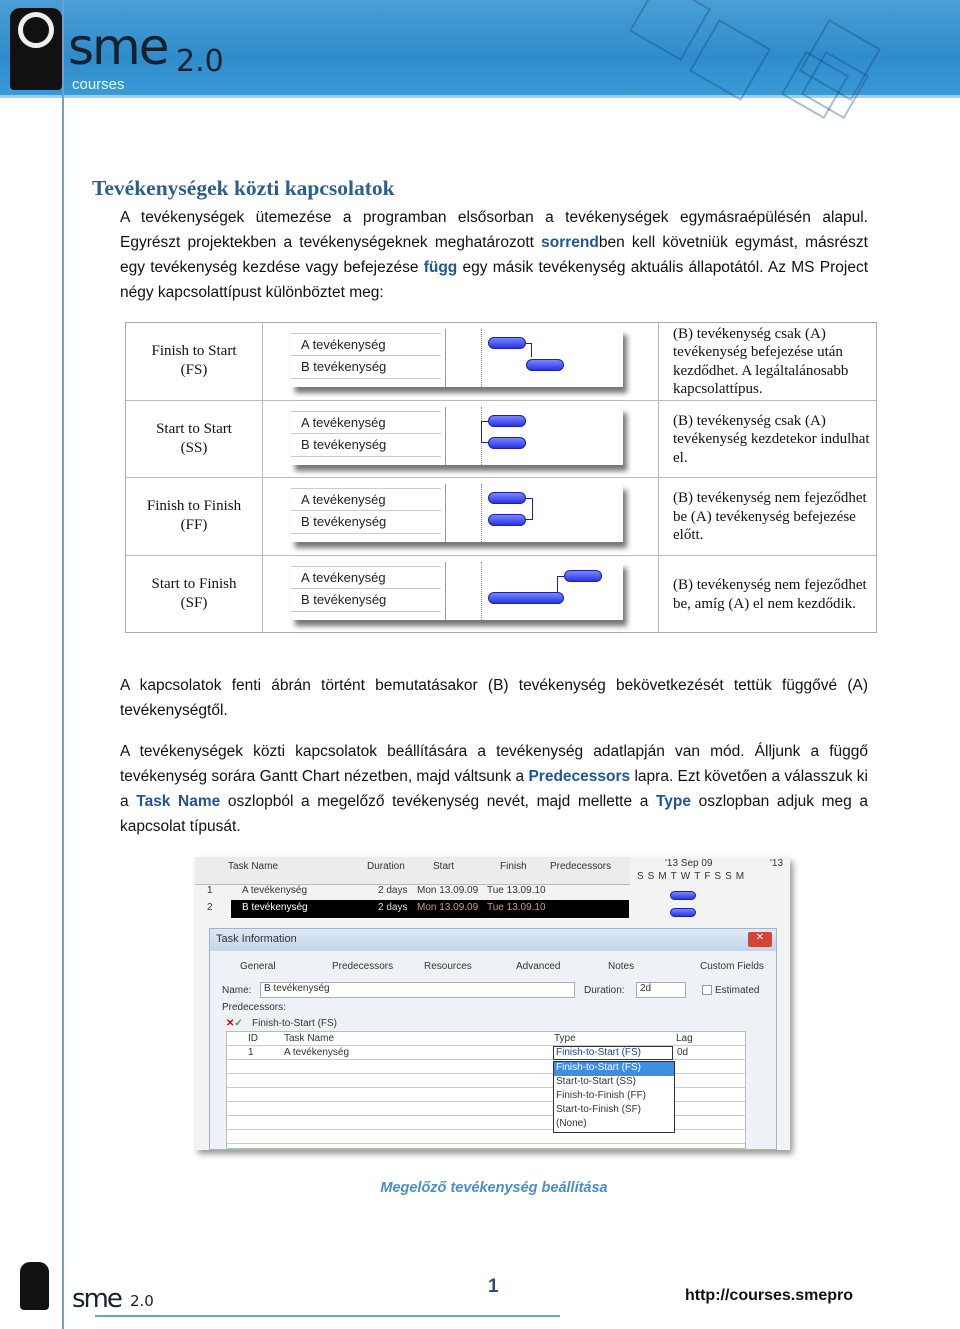 This screenshot has height=1329, width=960. Describe the element at coordinates (327, 1316) in the screenshot. I see `footer-line` at that location.